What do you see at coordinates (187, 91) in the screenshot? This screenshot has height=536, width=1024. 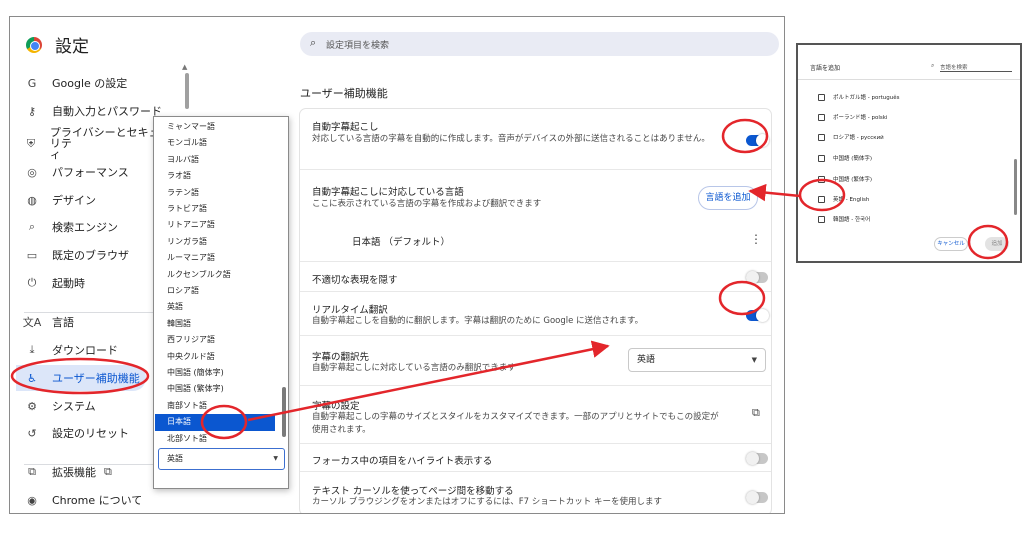 I see `sidebar-scrollbar` at bounding box center [187, 91].